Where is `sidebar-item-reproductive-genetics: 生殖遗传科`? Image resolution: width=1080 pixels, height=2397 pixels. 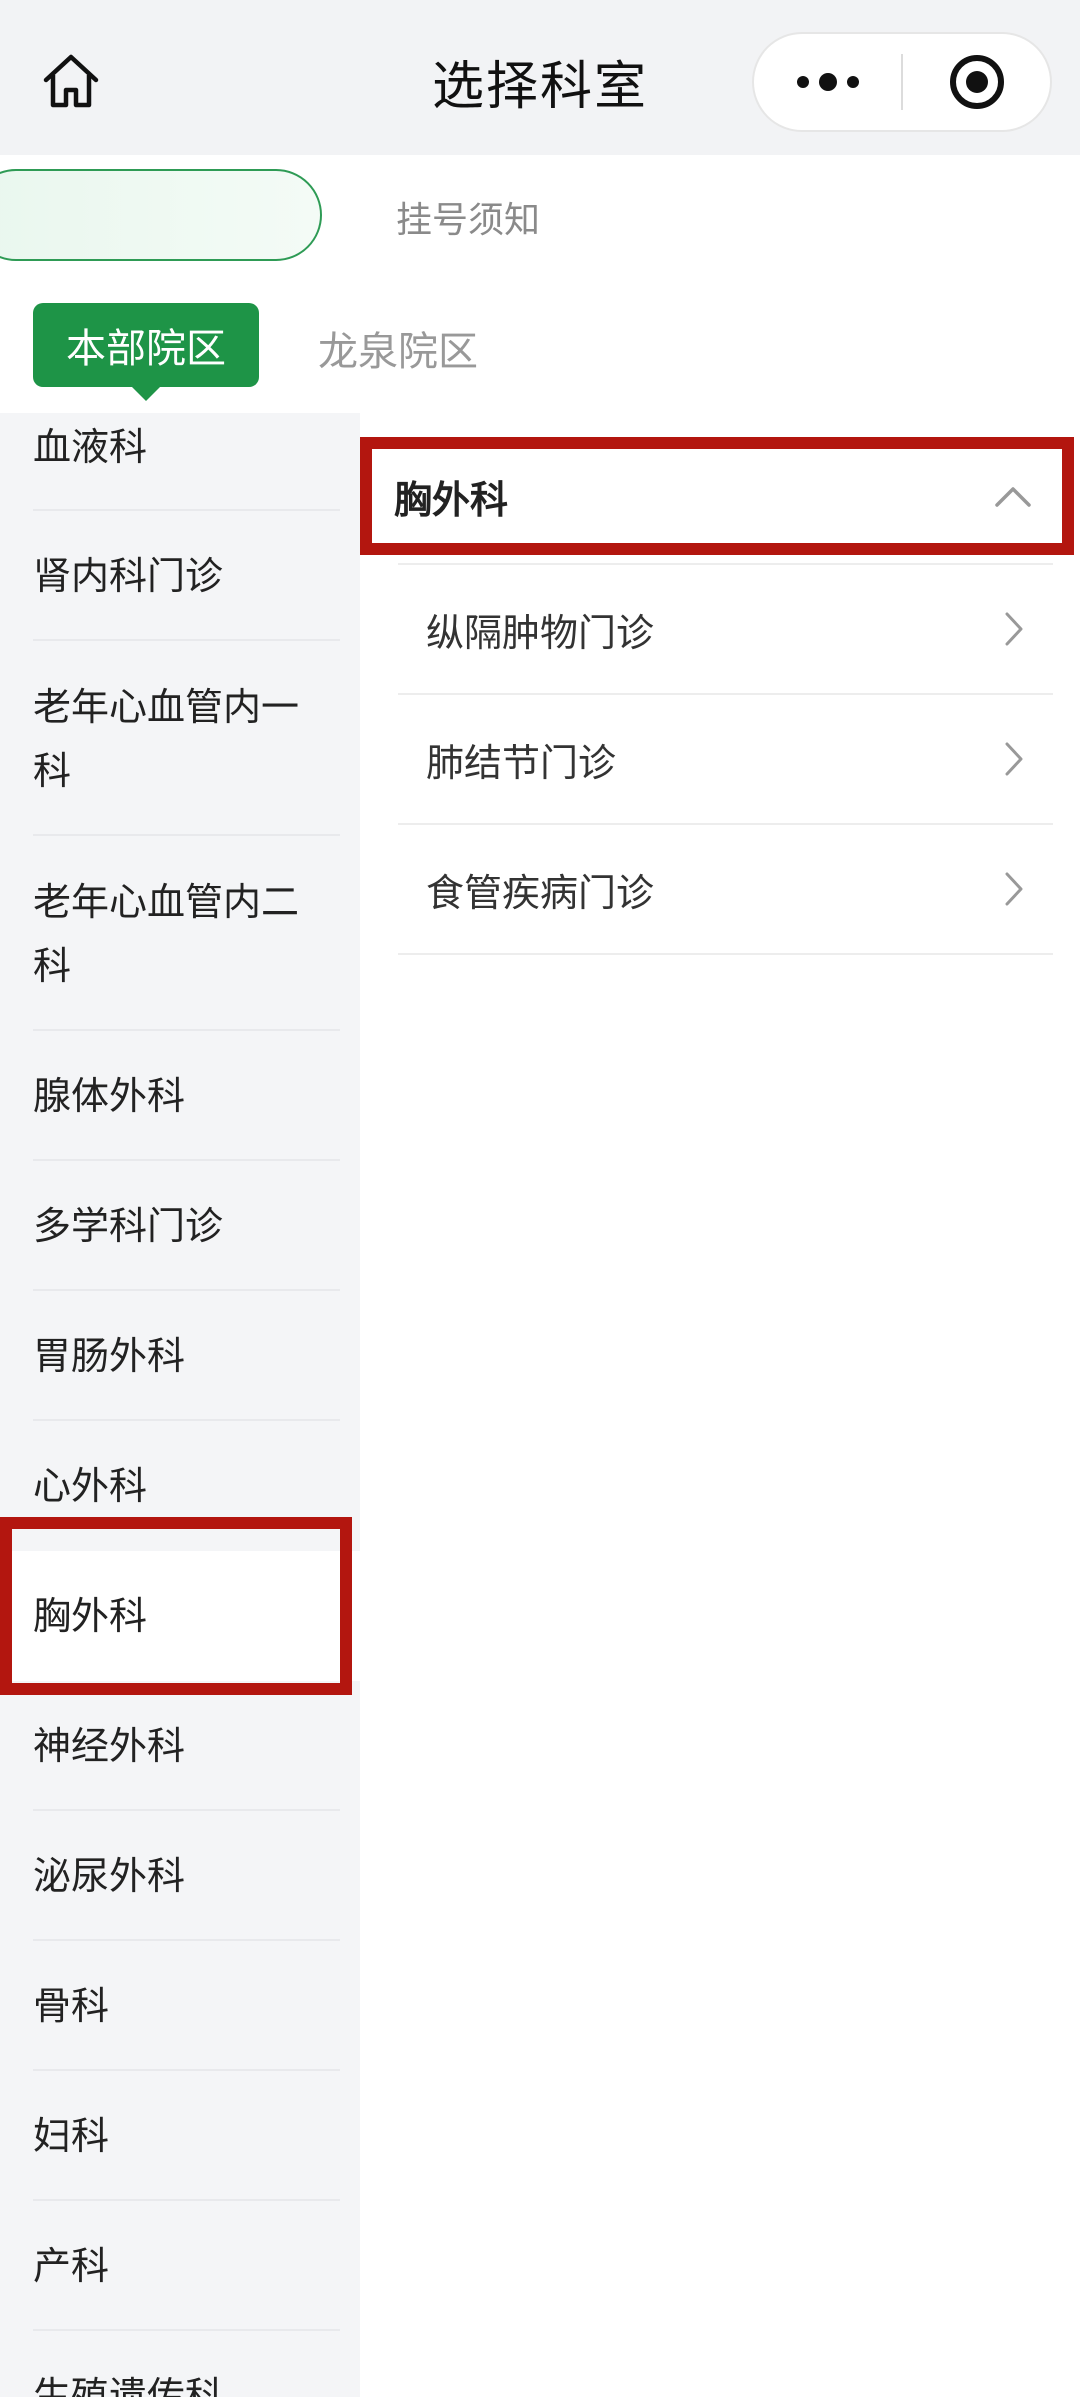
sidebar-item-reproductive-genetics: 生殖遗传科 is located at coordinates (180, 2364).